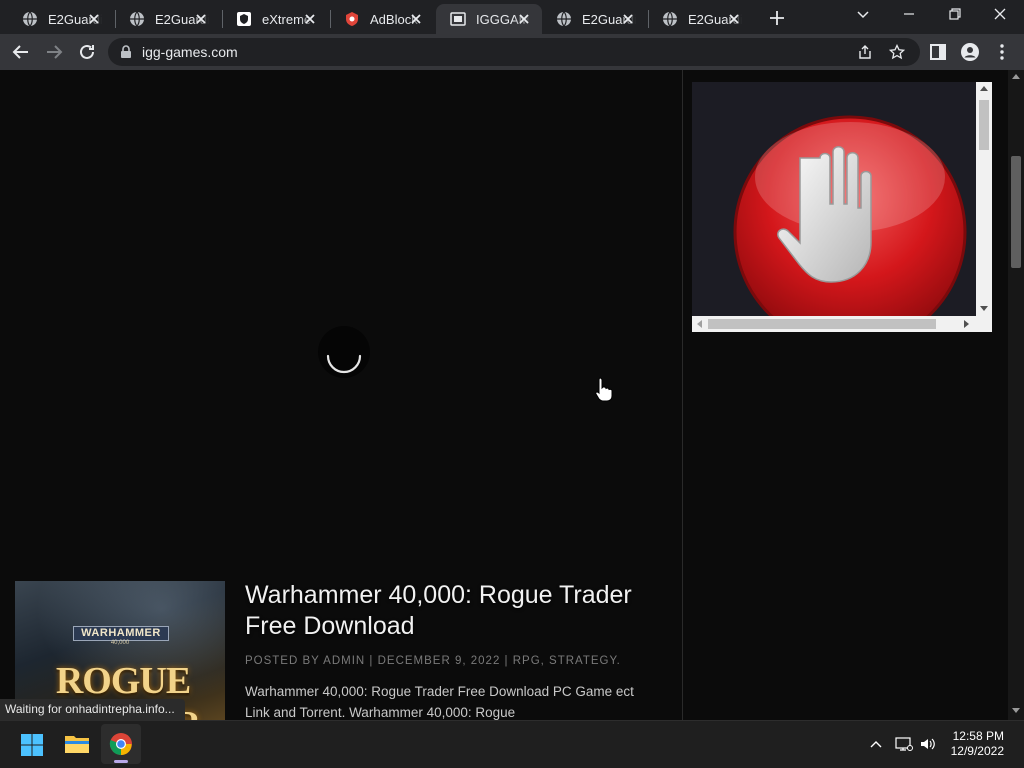 This screenshot has width=1024, height=768. Describe the element at coordinates (897, 52) in the screenshot. I see `bookmark-star-icon` at that location.